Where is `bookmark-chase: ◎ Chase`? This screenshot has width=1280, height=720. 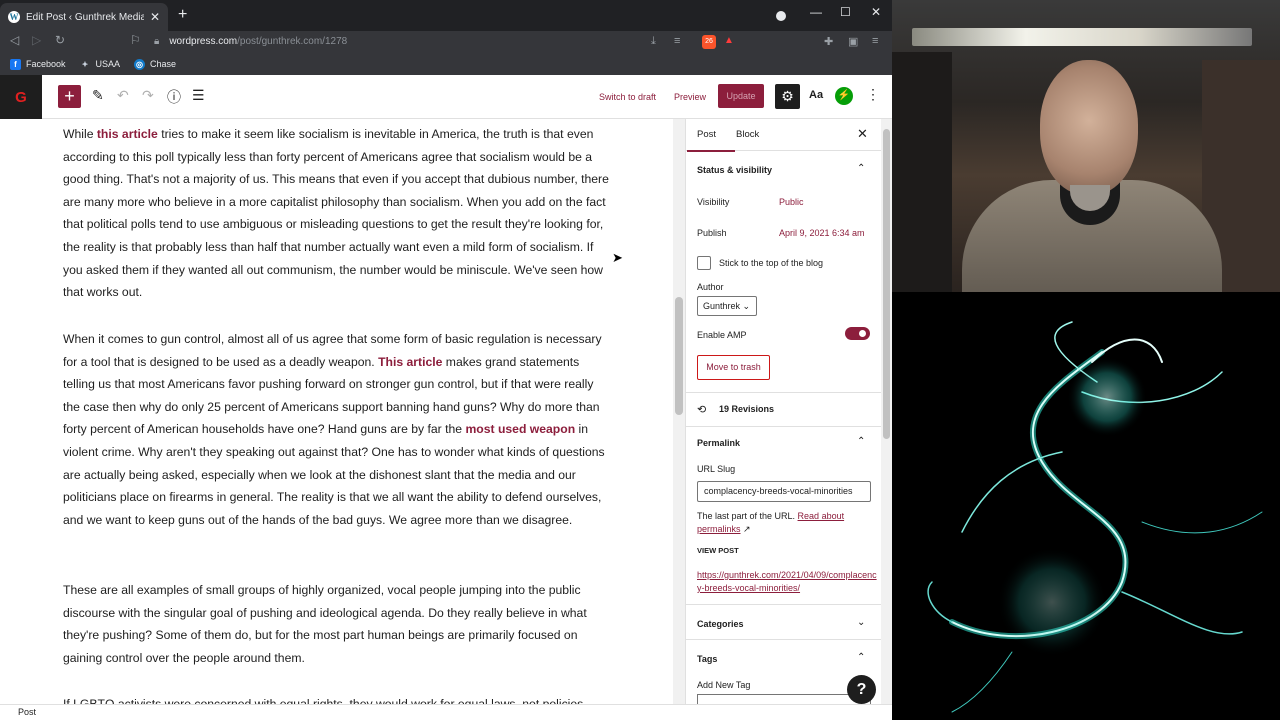 bookmark-chase: ◎ Chase is located at coordinates (155, 64).